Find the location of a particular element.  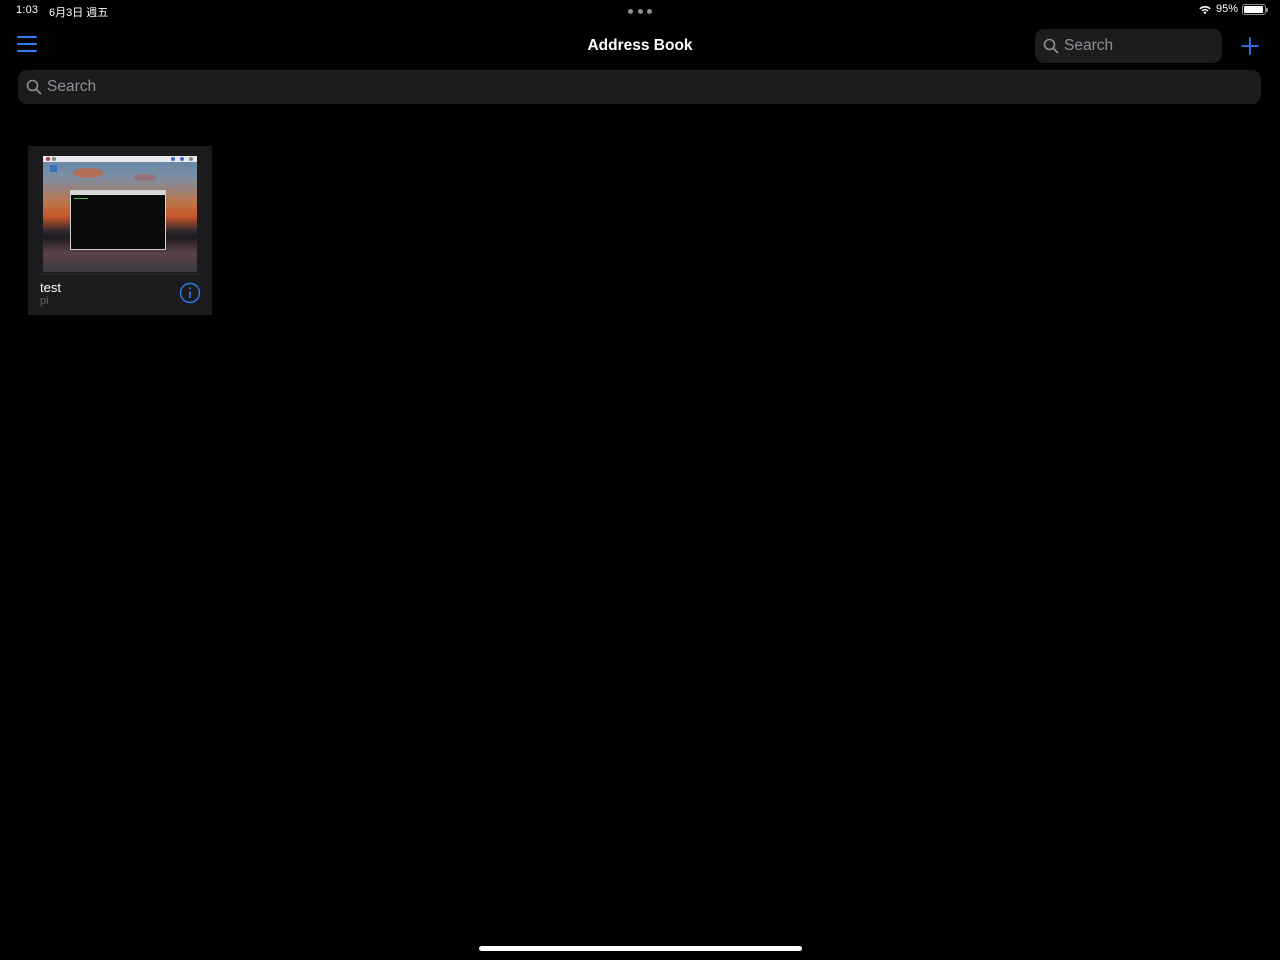

status-date: 6月3日 週五 is located at coordinates (79, 13).